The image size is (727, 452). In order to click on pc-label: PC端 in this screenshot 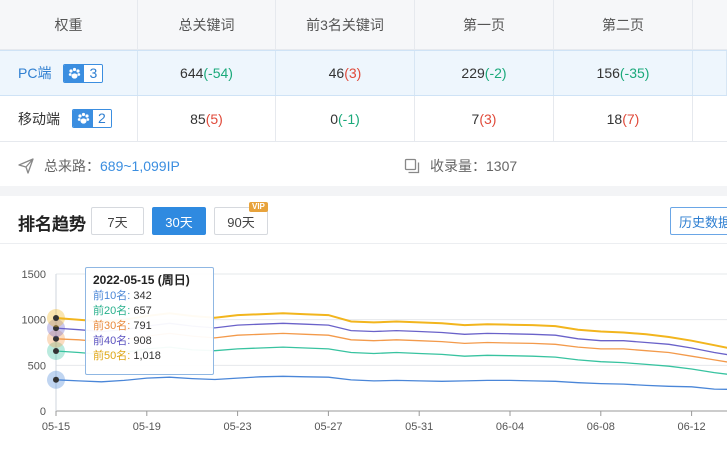, I will do `click(34, 73)`.